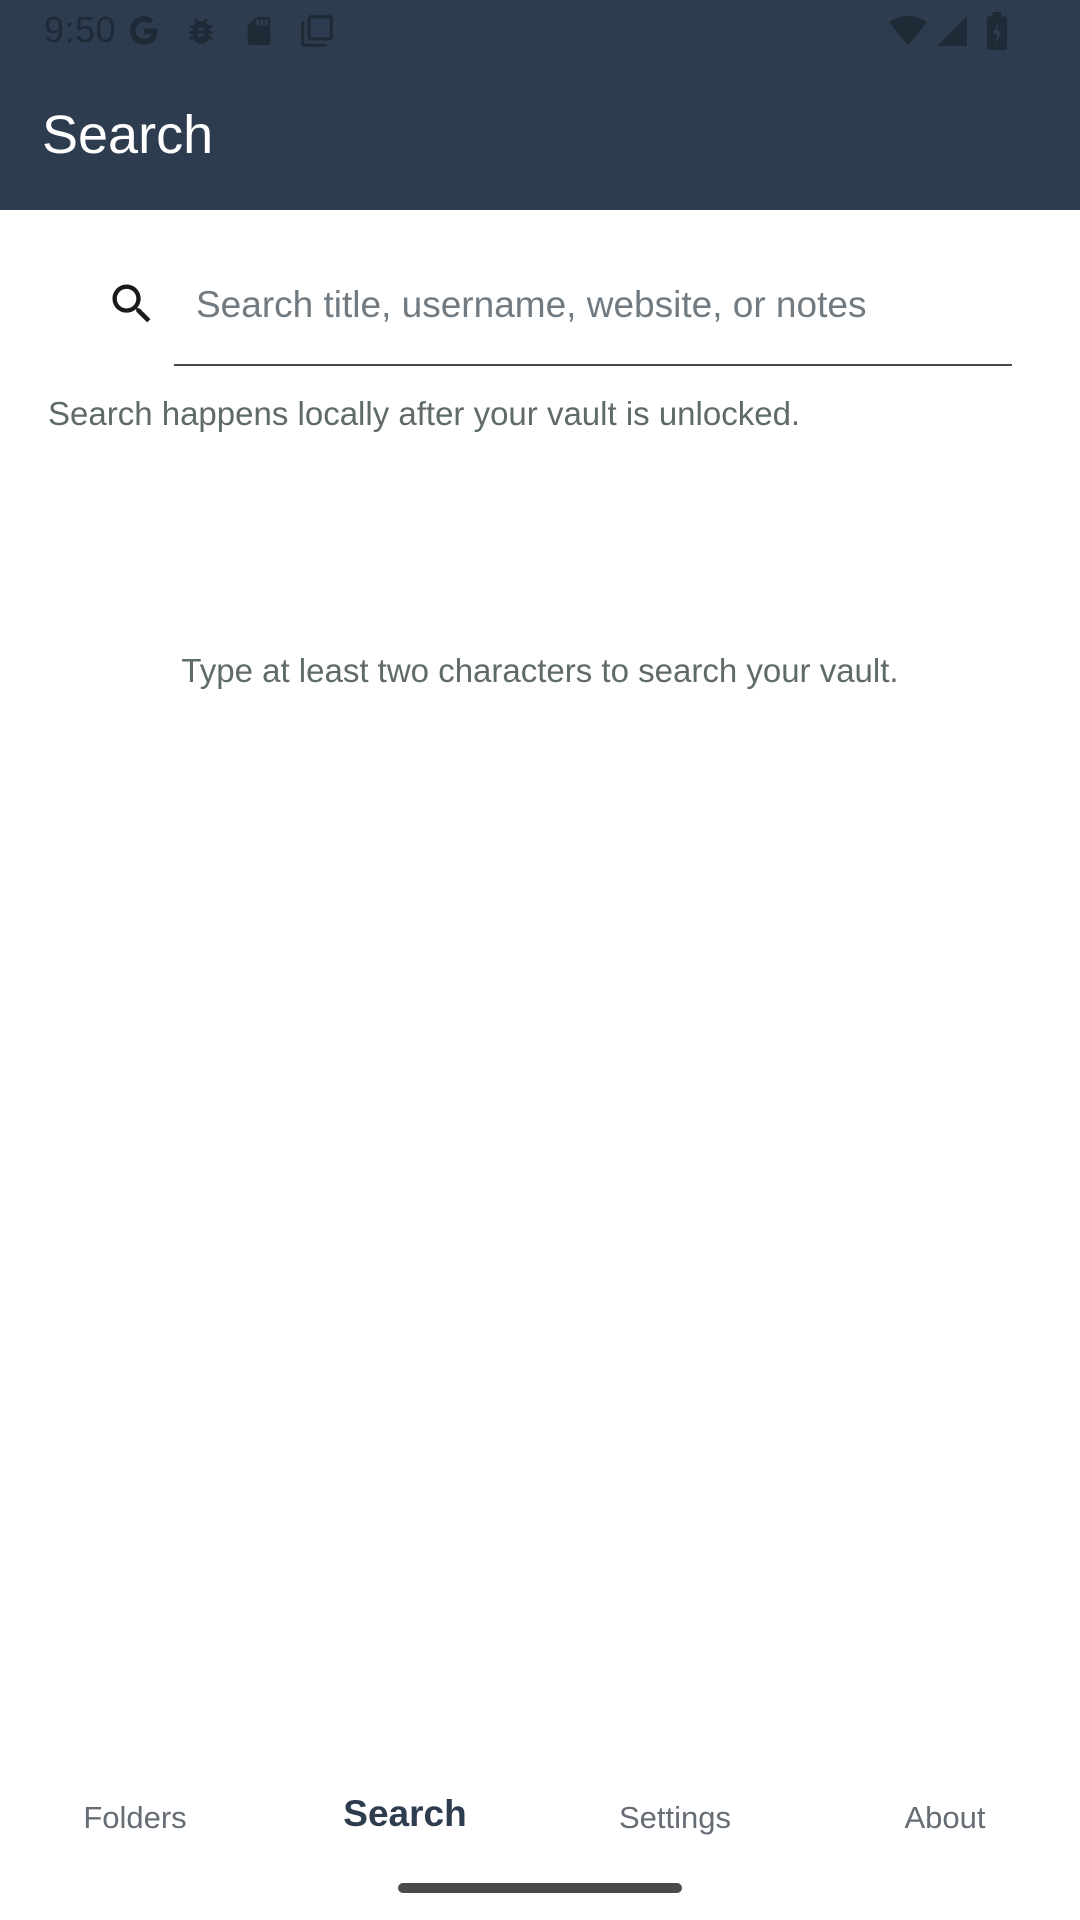  Describe the element at coordinates (80, 29) in the screenshot. I see `status-time: 9:50` at that location.